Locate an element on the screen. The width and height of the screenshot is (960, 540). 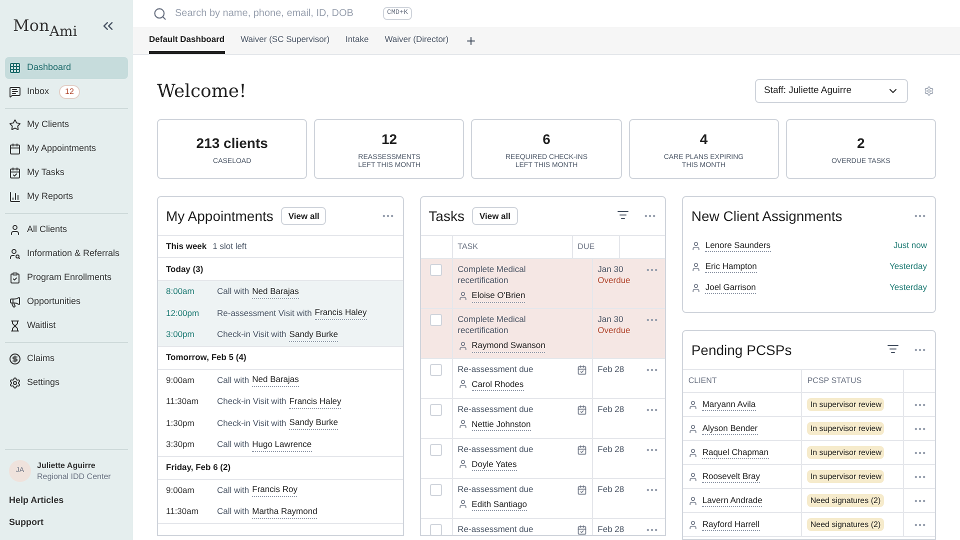
sidebar-item: Claims is located at coordinates (66, 359).